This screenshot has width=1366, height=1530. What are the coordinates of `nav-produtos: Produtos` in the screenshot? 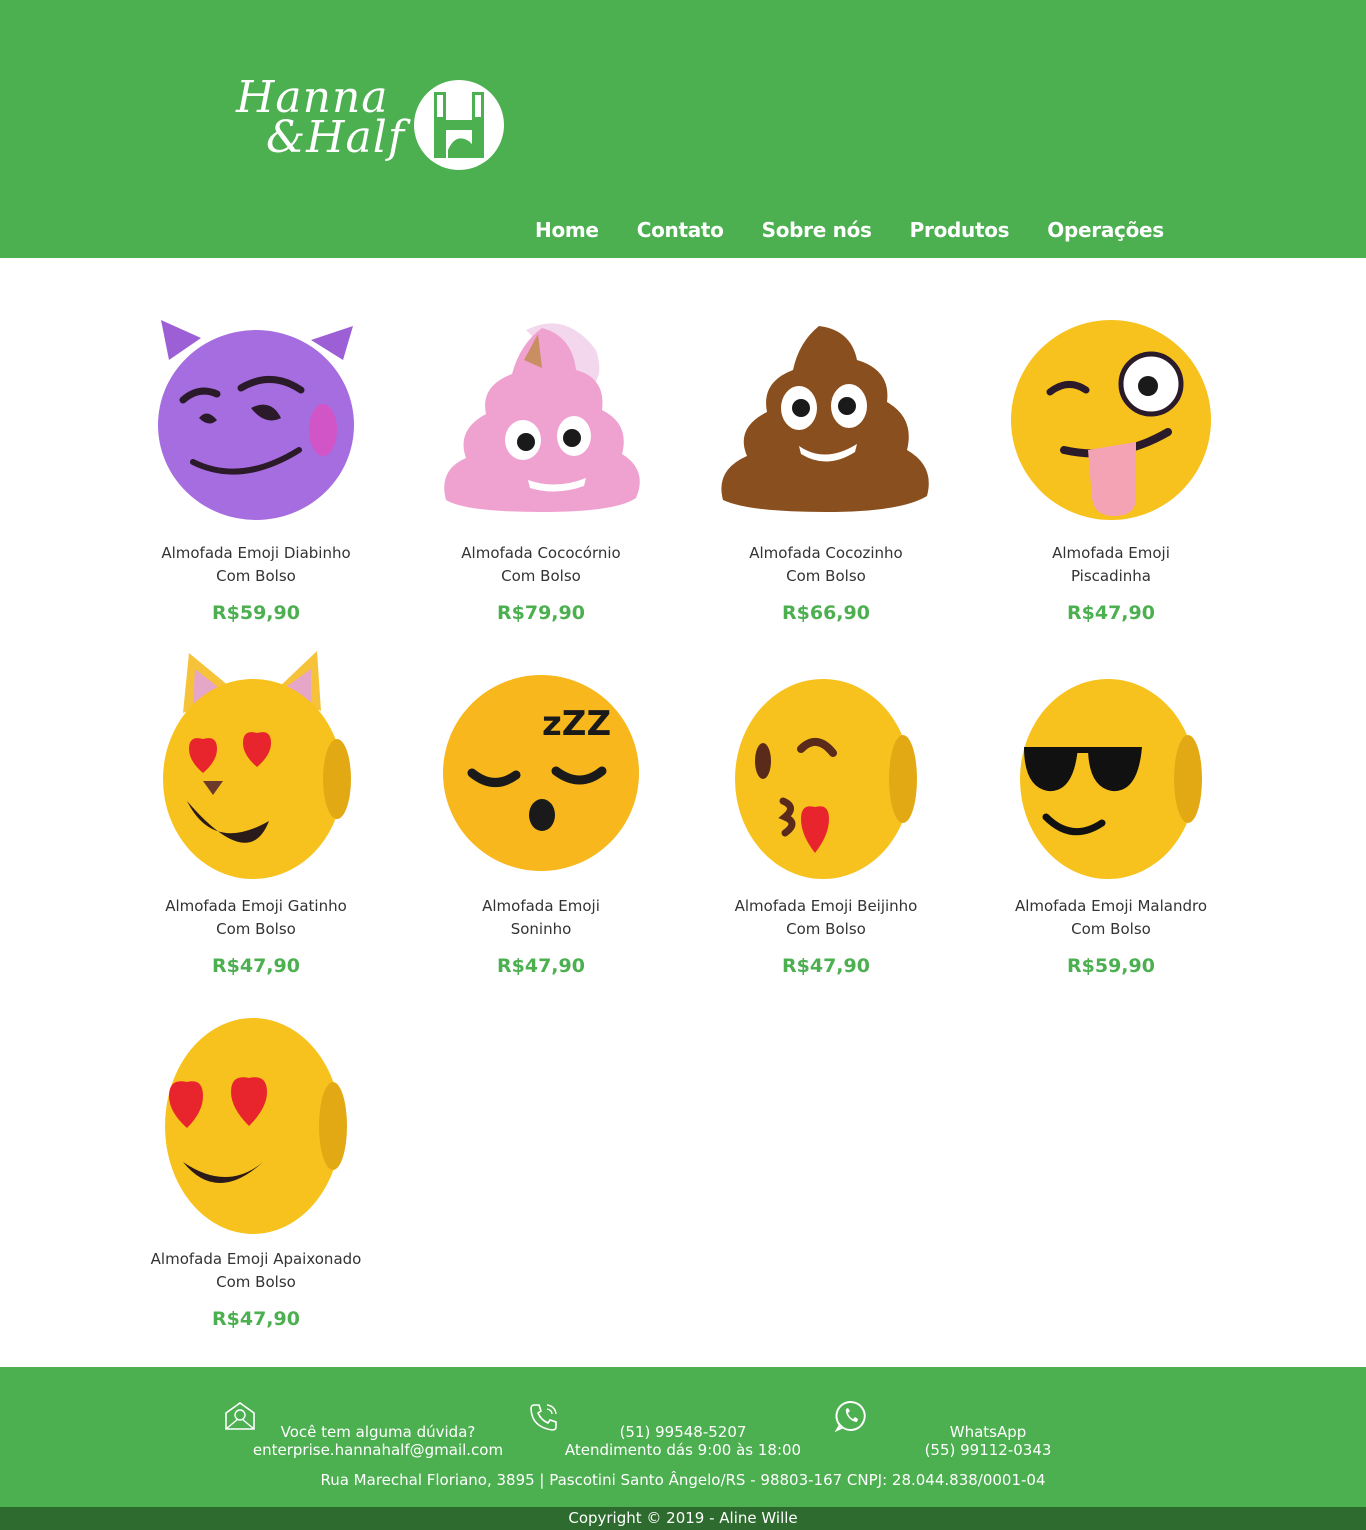 It's located at (960, 230).